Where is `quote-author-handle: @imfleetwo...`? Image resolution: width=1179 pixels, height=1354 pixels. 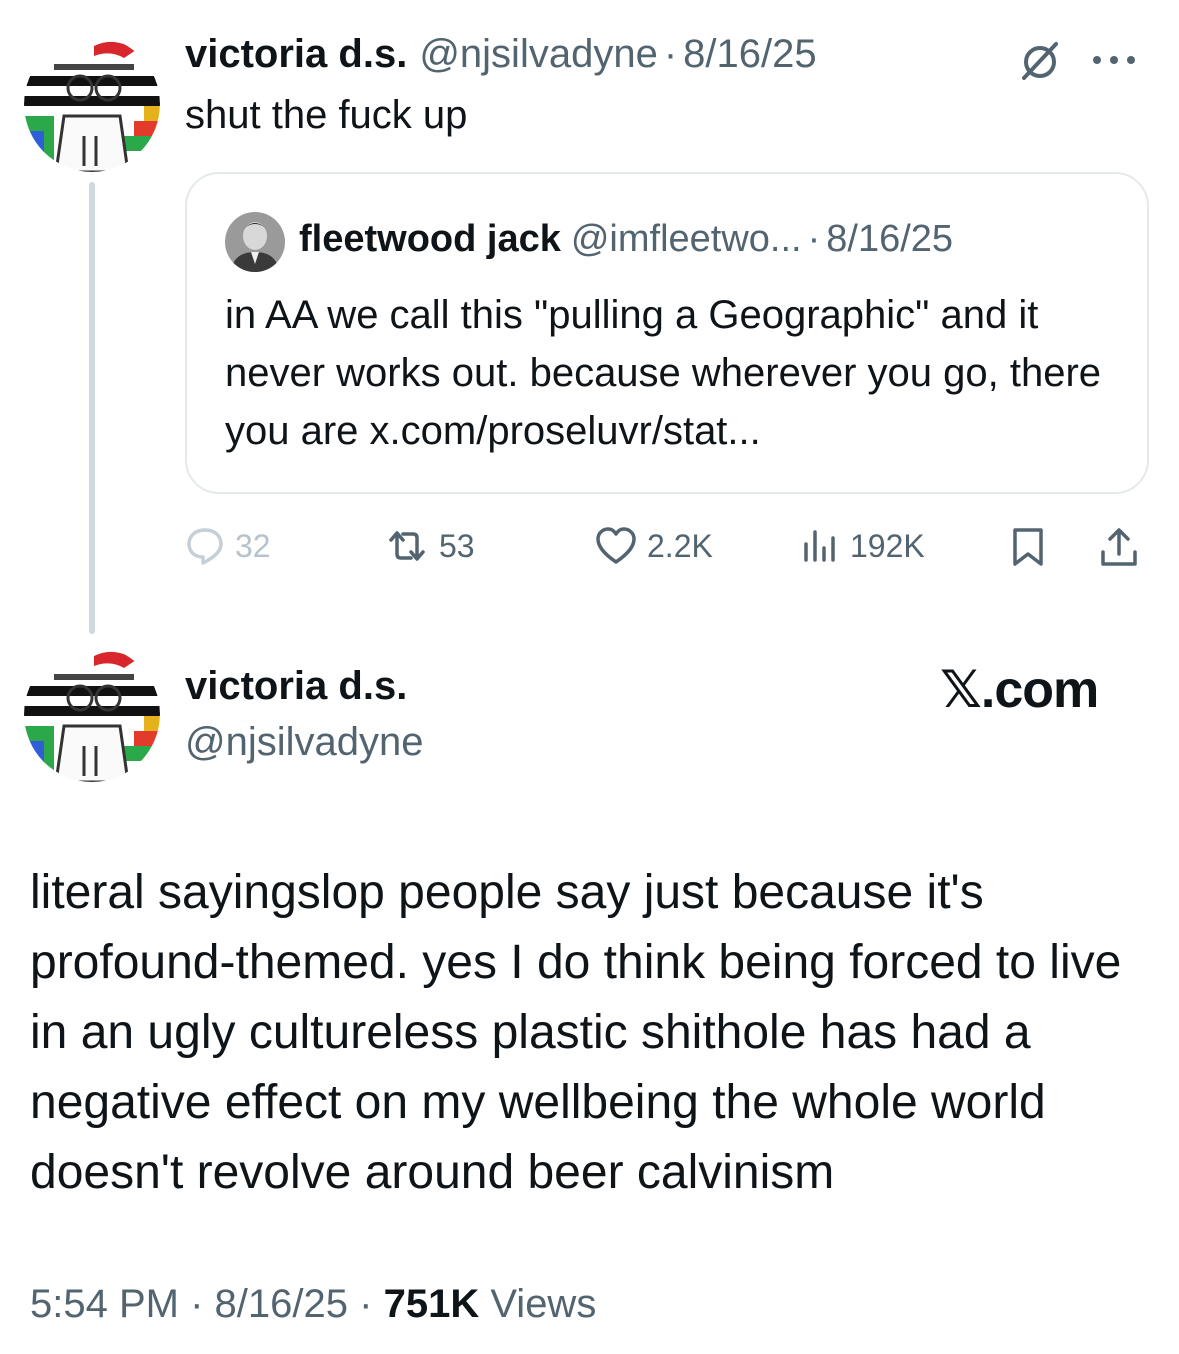
quote-author-handle: @imfleetwo... is located at coordinates (686, 239).